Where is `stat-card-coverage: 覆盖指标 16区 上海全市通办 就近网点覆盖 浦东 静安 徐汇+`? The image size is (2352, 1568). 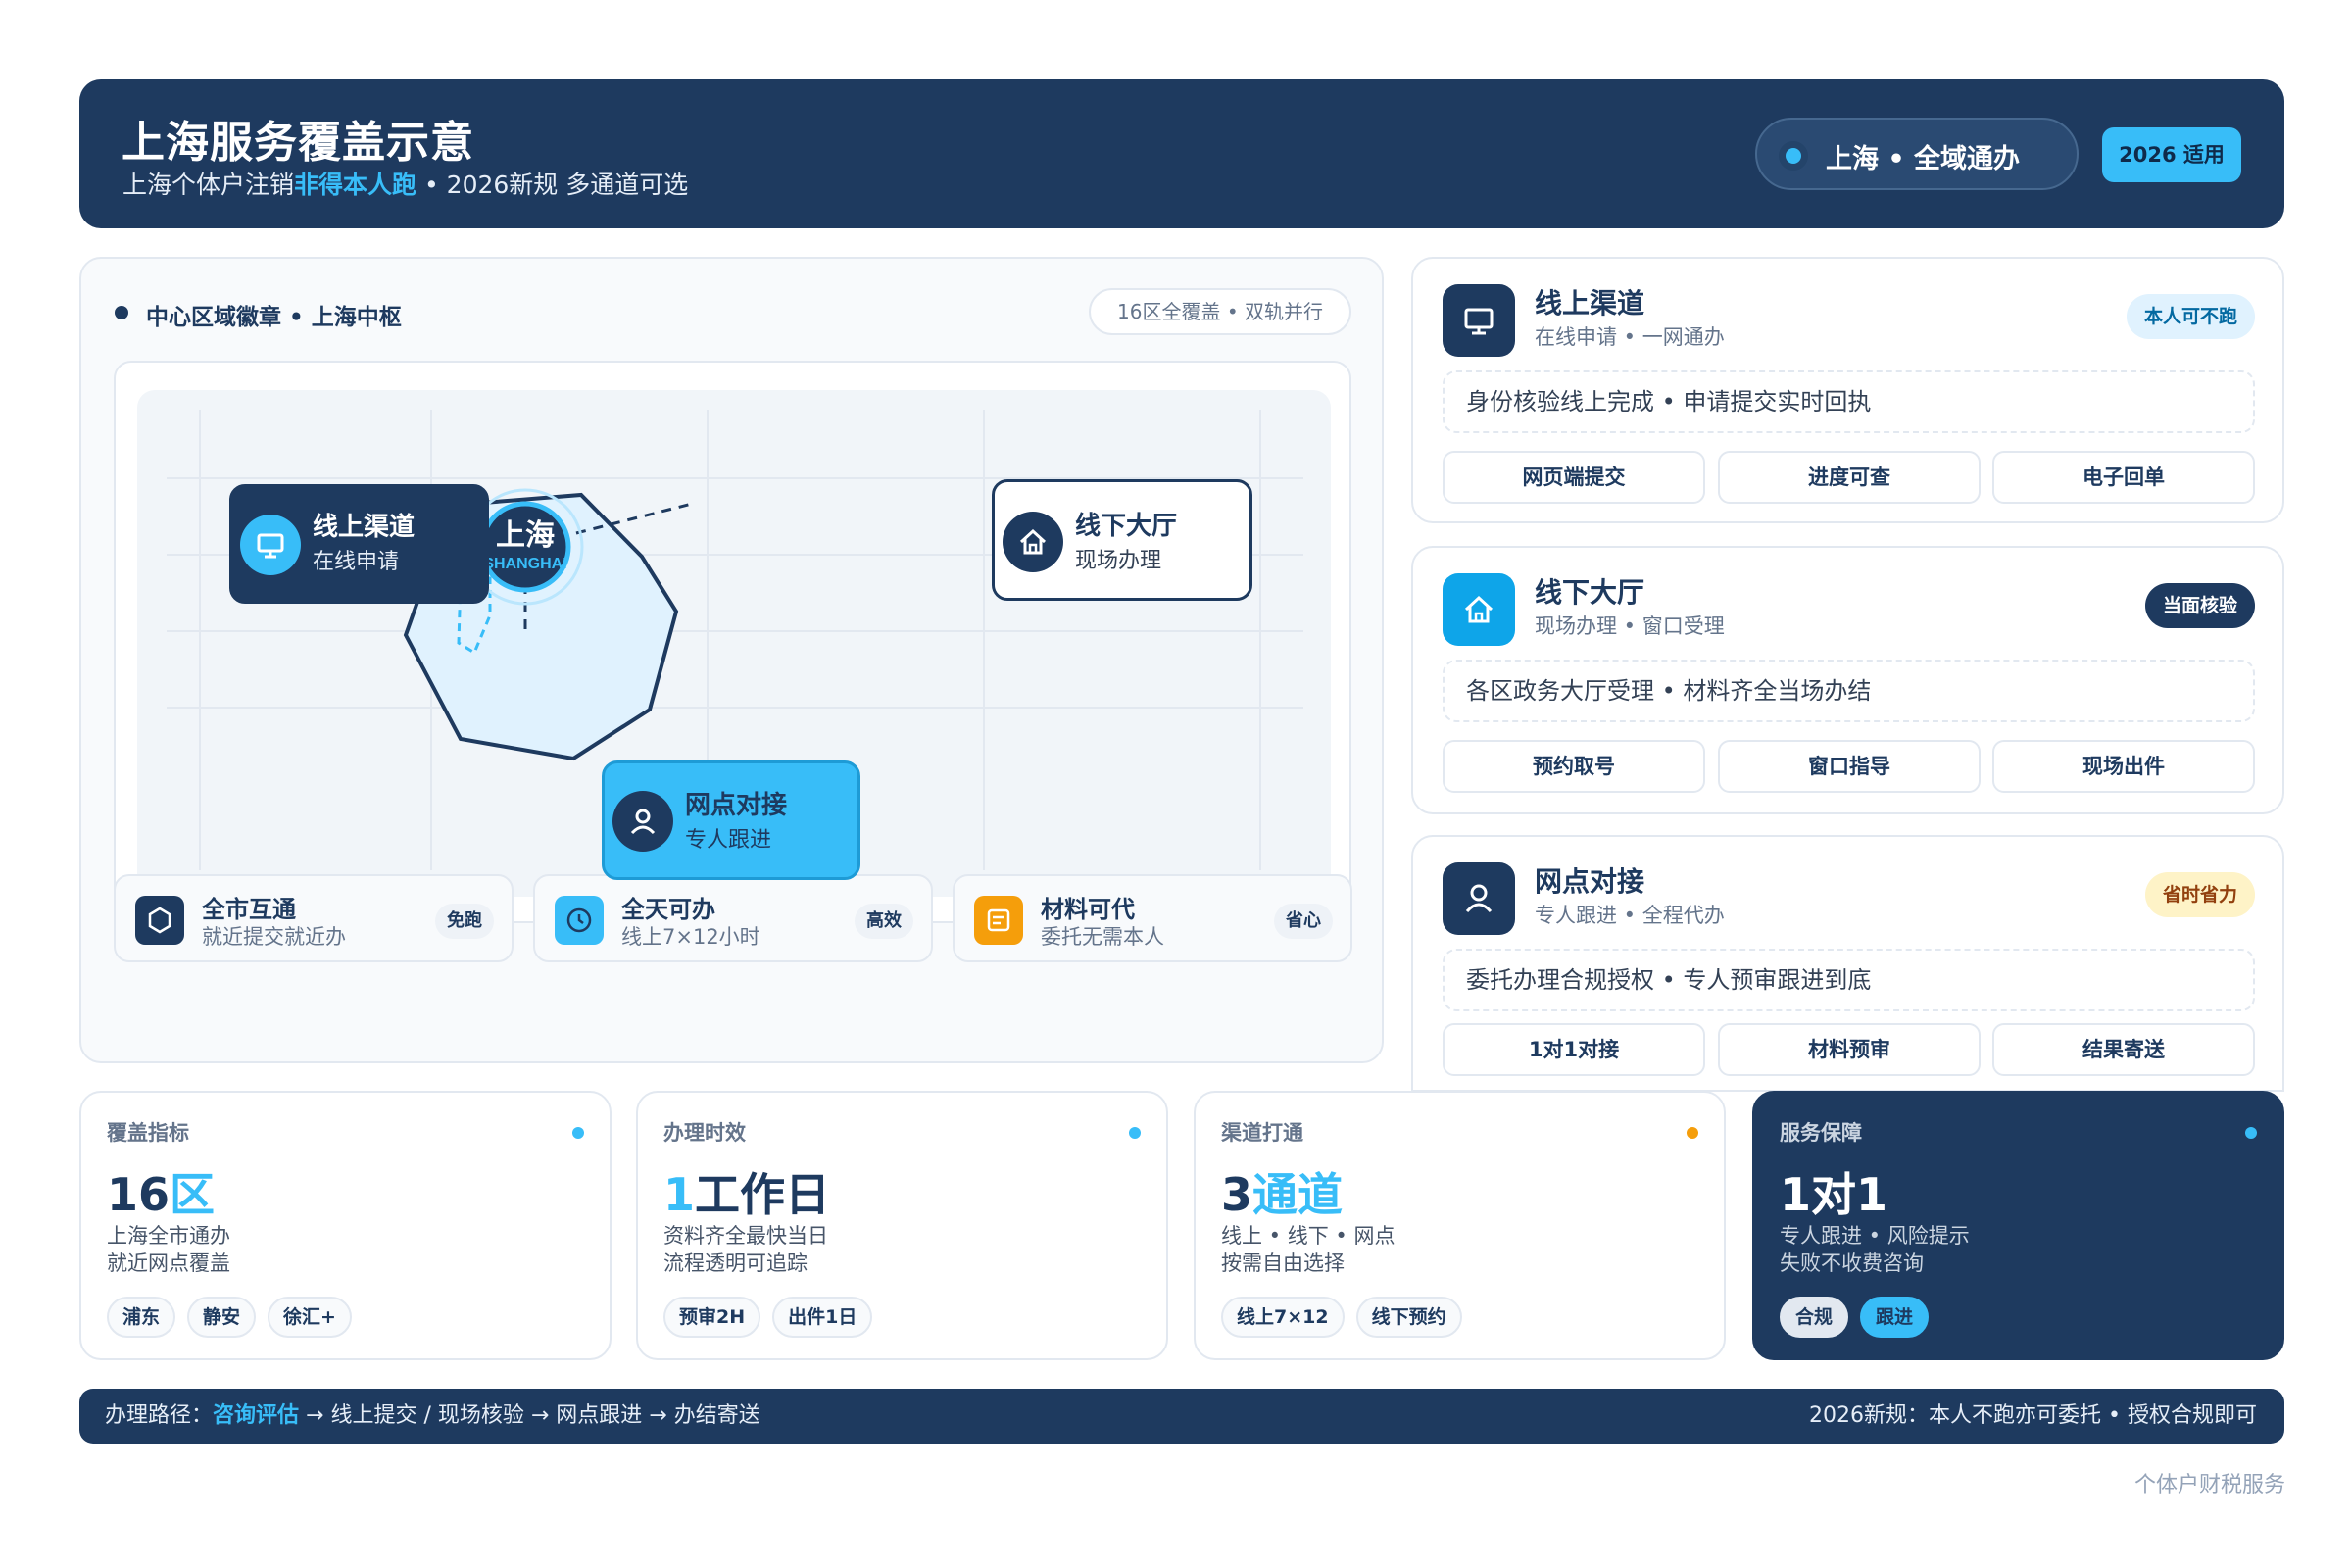 stat-card-coverage: 覆盖指标 16区 上海全市通办 就近网点覆盖 浦东 静安 徐汇+ is located at coordinates (345, 1225).